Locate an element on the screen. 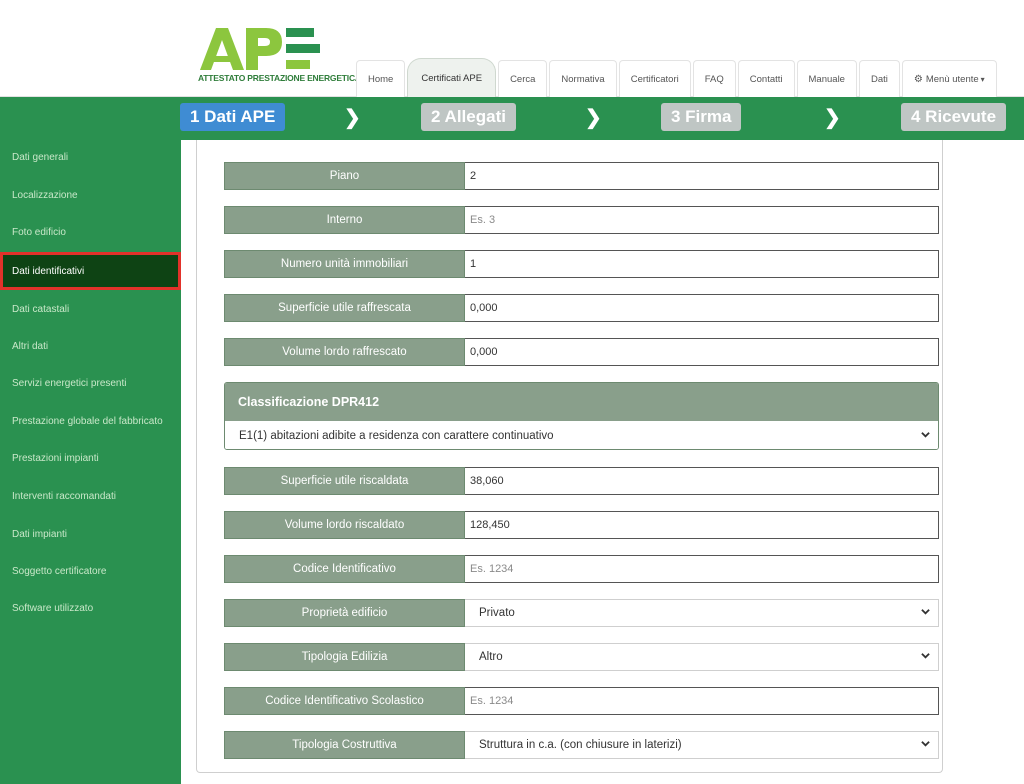 The height and width of the screenshot is (784, 1024). field-interno: Interno Es. 3 is located at coordinates (581, 220).